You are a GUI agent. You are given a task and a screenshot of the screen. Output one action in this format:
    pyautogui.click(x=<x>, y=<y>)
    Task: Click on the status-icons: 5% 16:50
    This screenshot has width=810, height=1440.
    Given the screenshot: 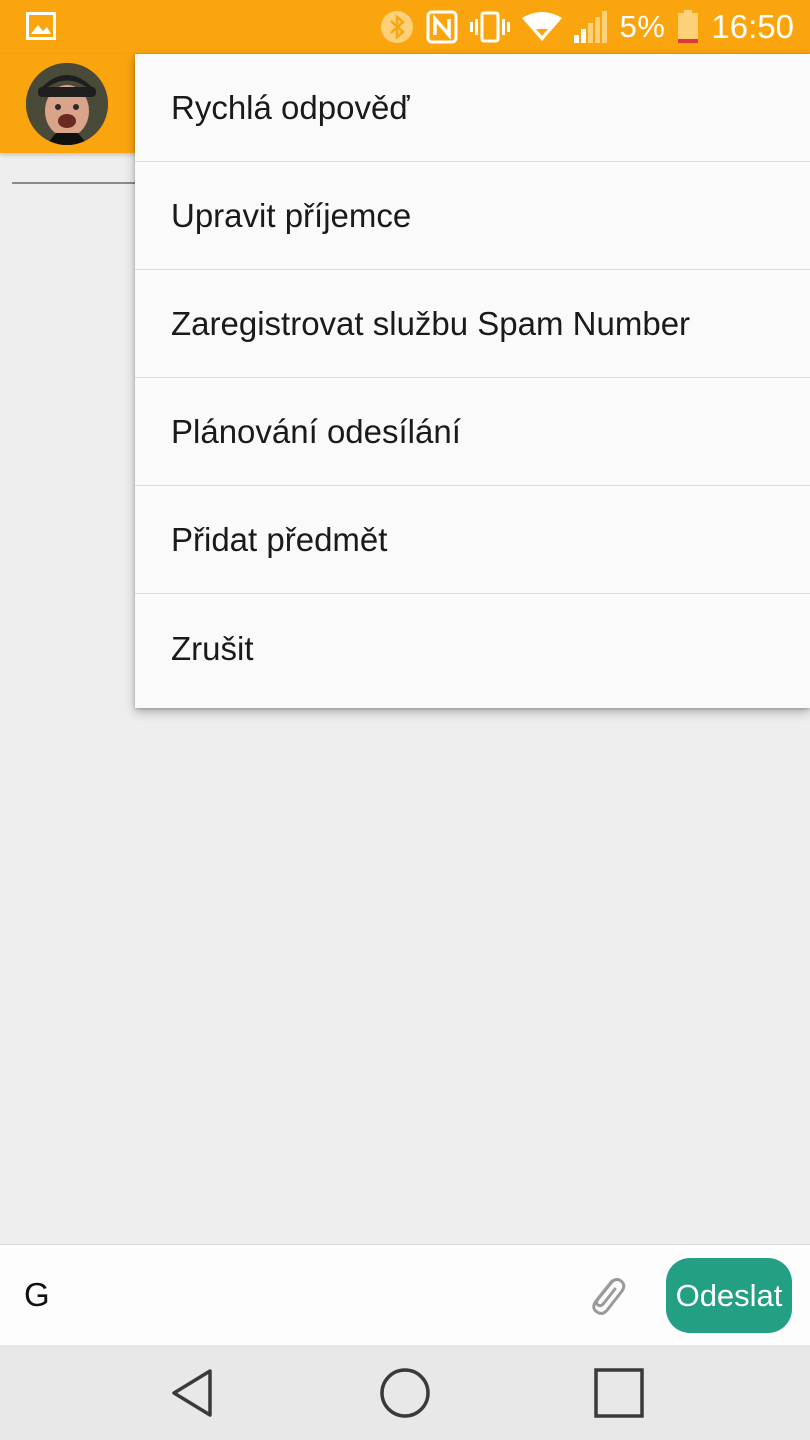 What is the action you would take?
    pyautogui.click(x=587, y=27)
    